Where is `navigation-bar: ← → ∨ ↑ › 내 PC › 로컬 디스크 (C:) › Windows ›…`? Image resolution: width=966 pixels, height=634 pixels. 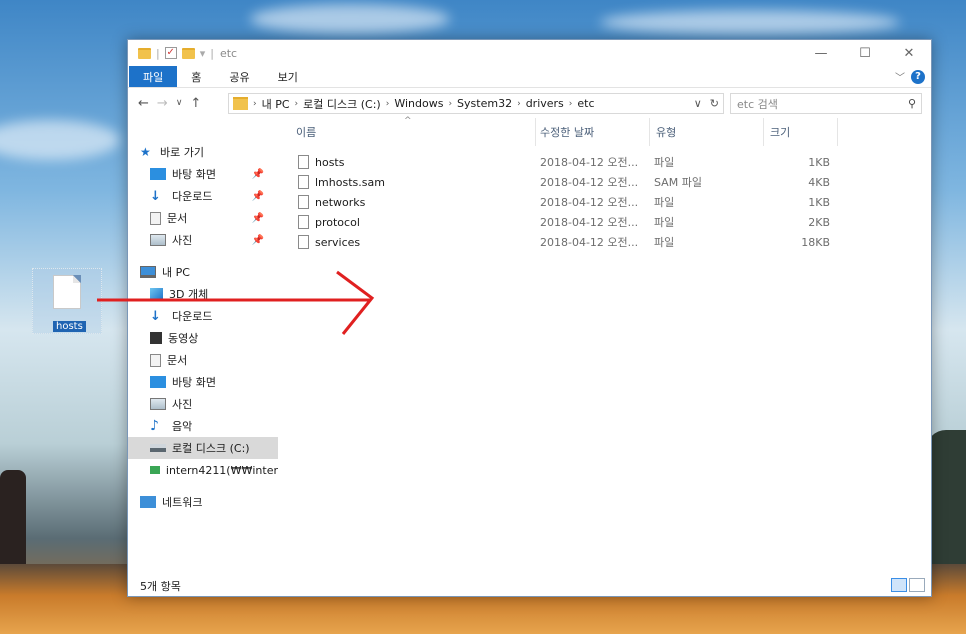
navigation-bar: ← → ∨ ↑ › 내 PC › 로컬 디스크 (C:) › Windows ›… is located at coordinates (529, 103).